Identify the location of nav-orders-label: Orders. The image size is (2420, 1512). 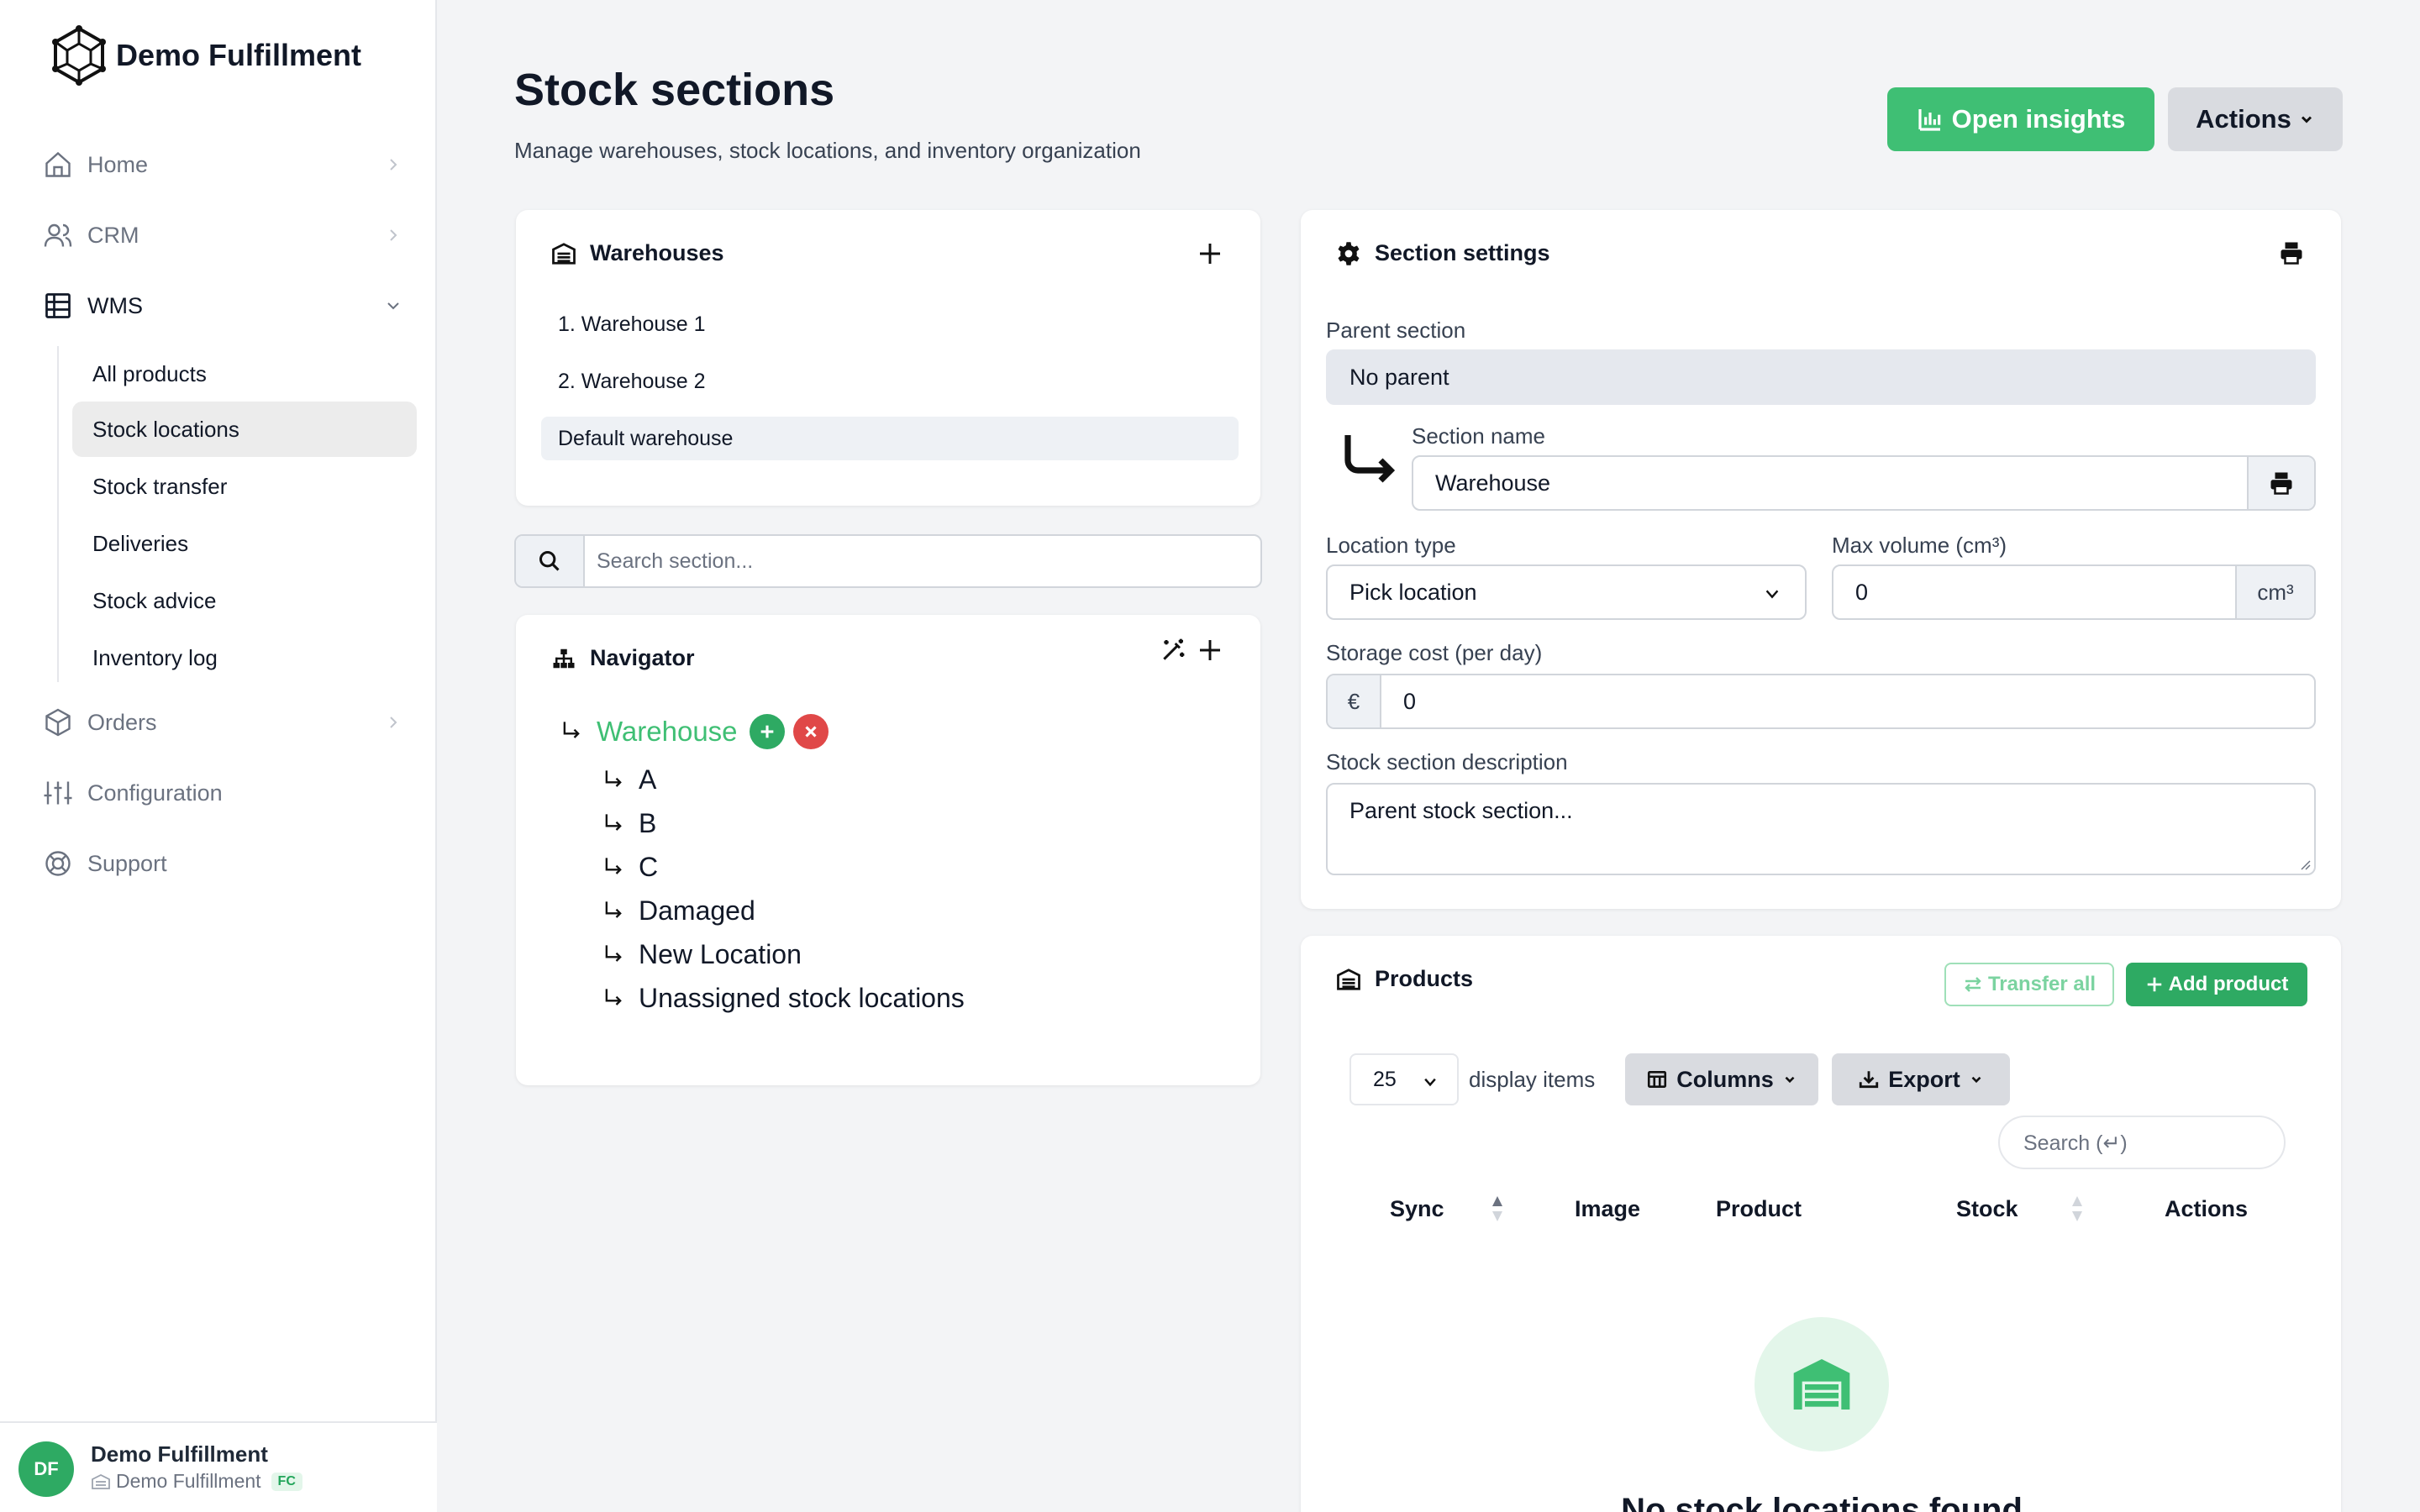
(122, 722).